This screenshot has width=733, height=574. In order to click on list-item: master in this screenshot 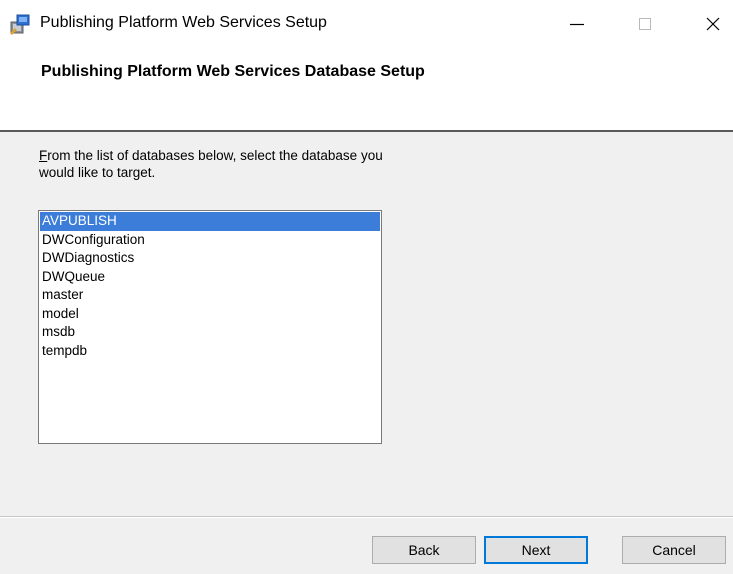, I will do `click(210, 295)`.